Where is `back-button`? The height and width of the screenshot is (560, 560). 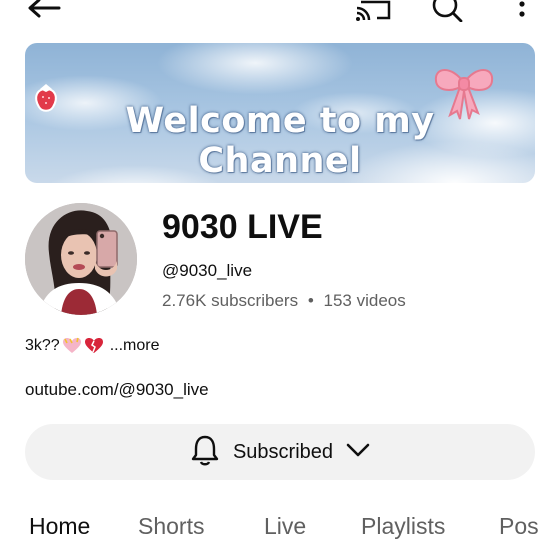
back-button is located at coordinates (43, 11).